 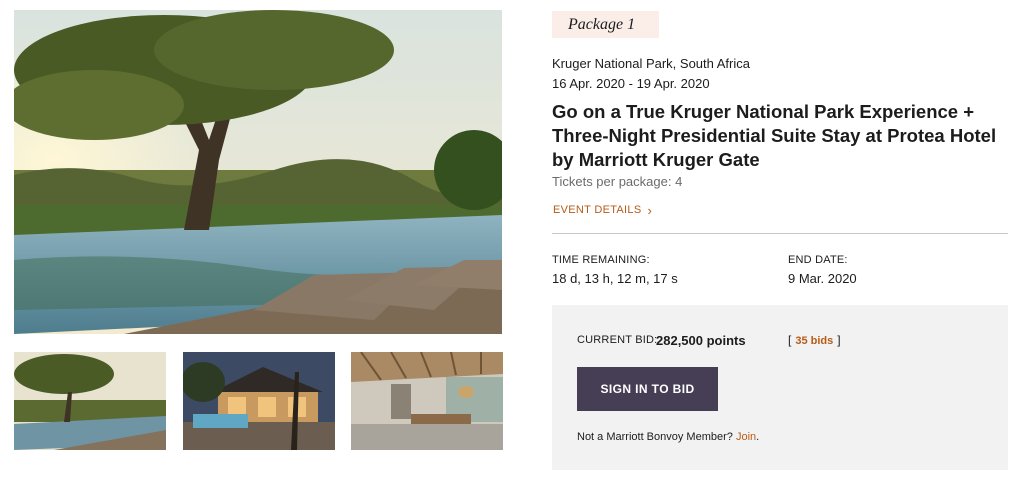 I want to click on suite-interior-thumbnail-image, so click(x=427, y=401).